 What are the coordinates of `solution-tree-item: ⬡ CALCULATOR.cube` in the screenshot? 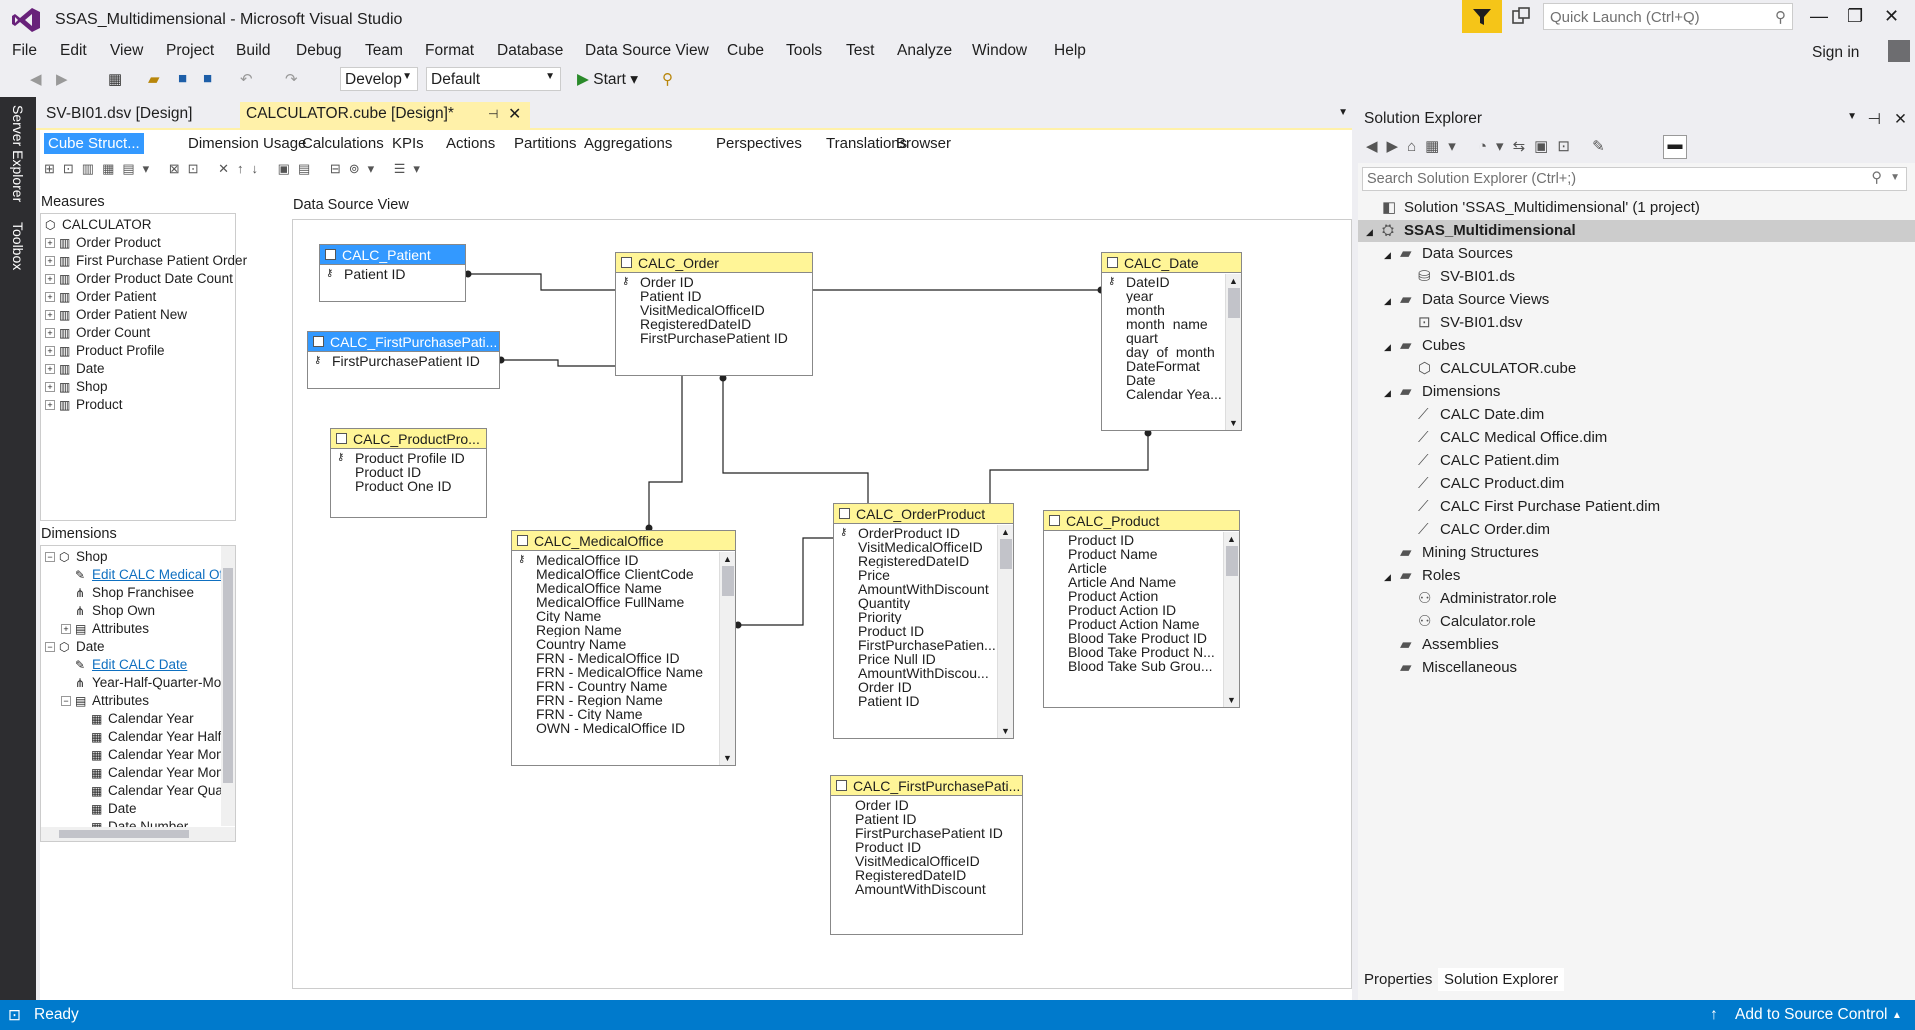 It's located at (1467, 369).